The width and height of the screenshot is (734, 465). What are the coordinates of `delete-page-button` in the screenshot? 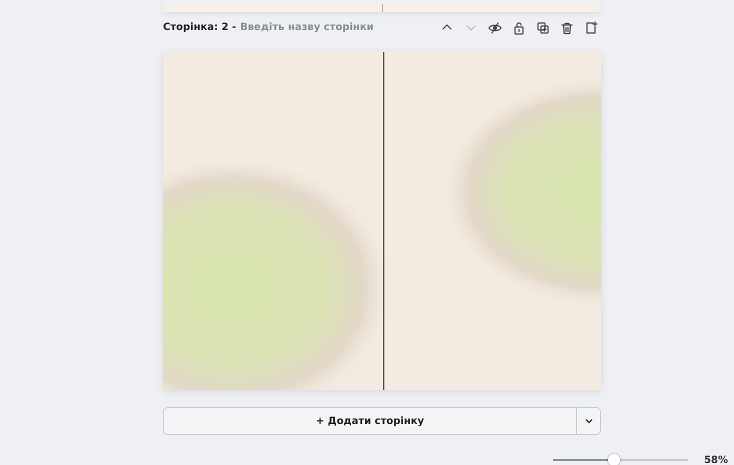 It's located at (567, 28).